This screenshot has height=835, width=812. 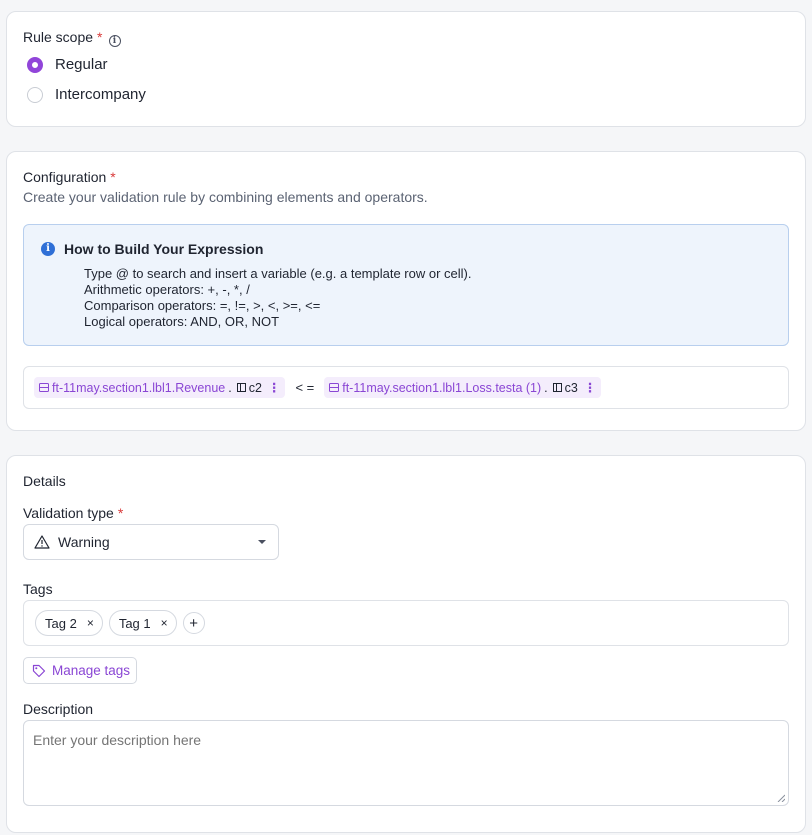 What do you see at coordinates (81, 64) in the screenshot?
I see `radio-regular-label: Regular` at bounding box center [81, 64].